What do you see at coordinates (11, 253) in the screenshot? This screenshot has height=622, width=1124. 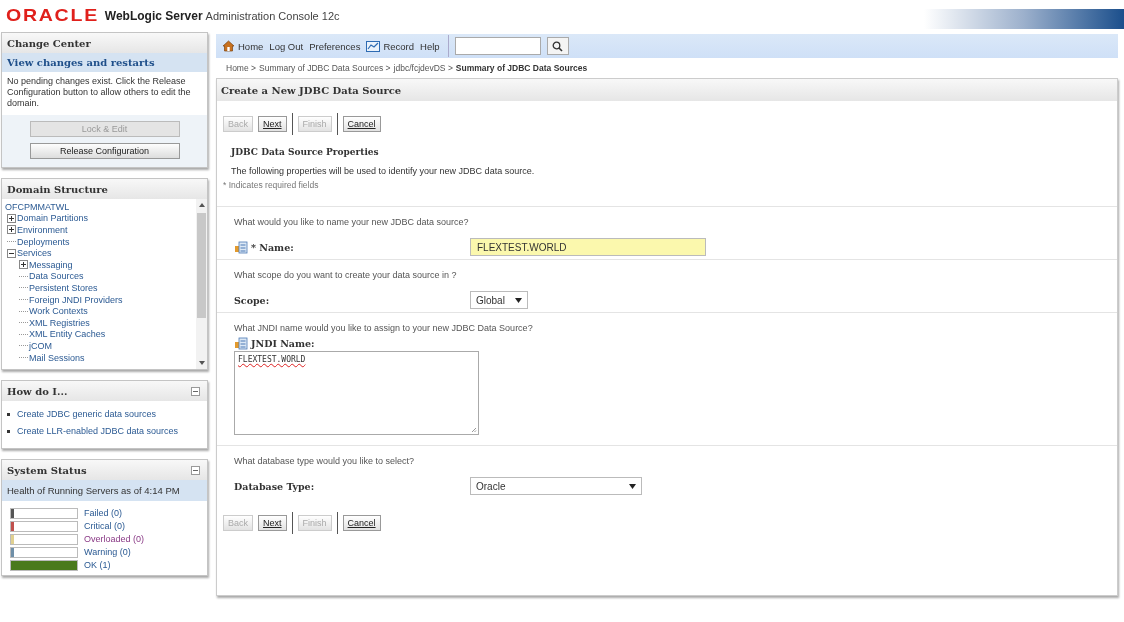 I see `collapse-icon` at bounding box center [11, 253].